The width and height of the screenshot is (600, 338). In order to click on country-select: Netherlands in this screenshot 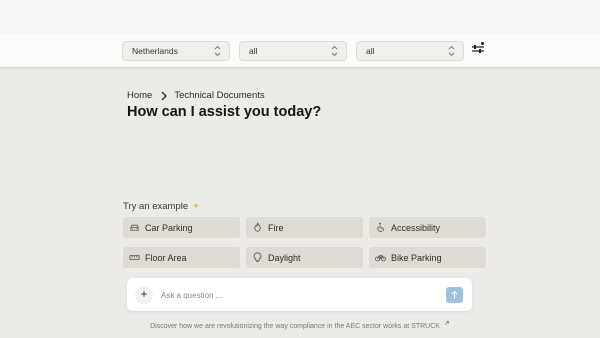, I will do `click(176, 51)`.